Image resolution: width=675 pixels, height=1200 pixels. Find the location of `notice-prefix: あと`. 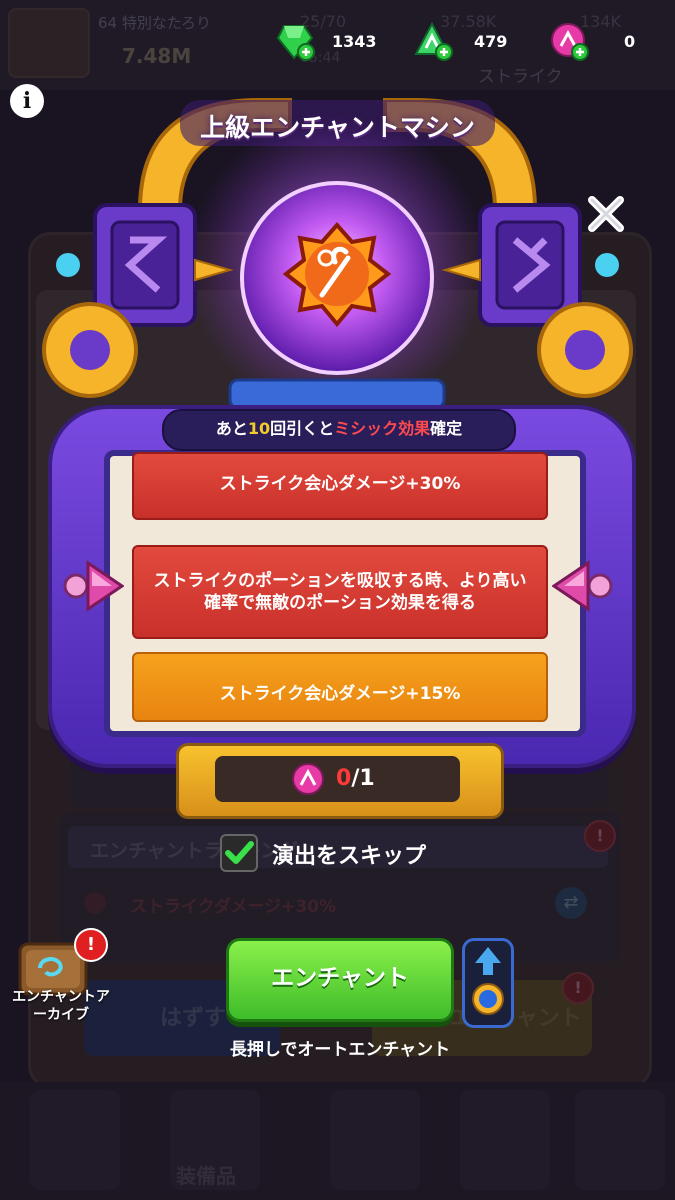

notice-prefix: あと is located at coordinates (231, 428).